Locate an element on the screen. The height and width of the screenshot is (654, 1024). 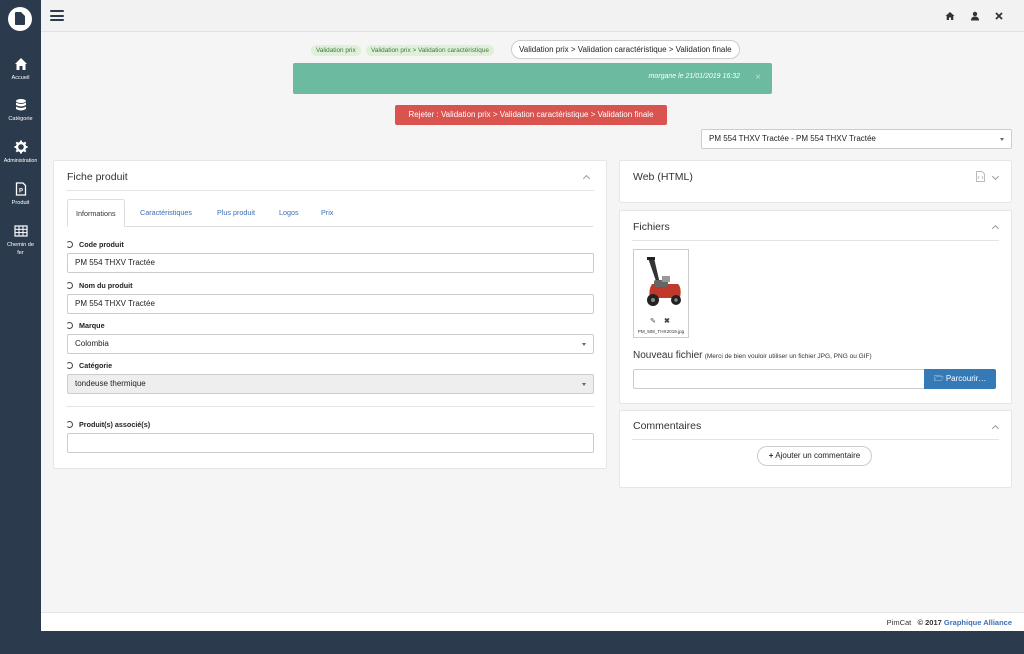
app-logo is located at coordinates (20, 19).